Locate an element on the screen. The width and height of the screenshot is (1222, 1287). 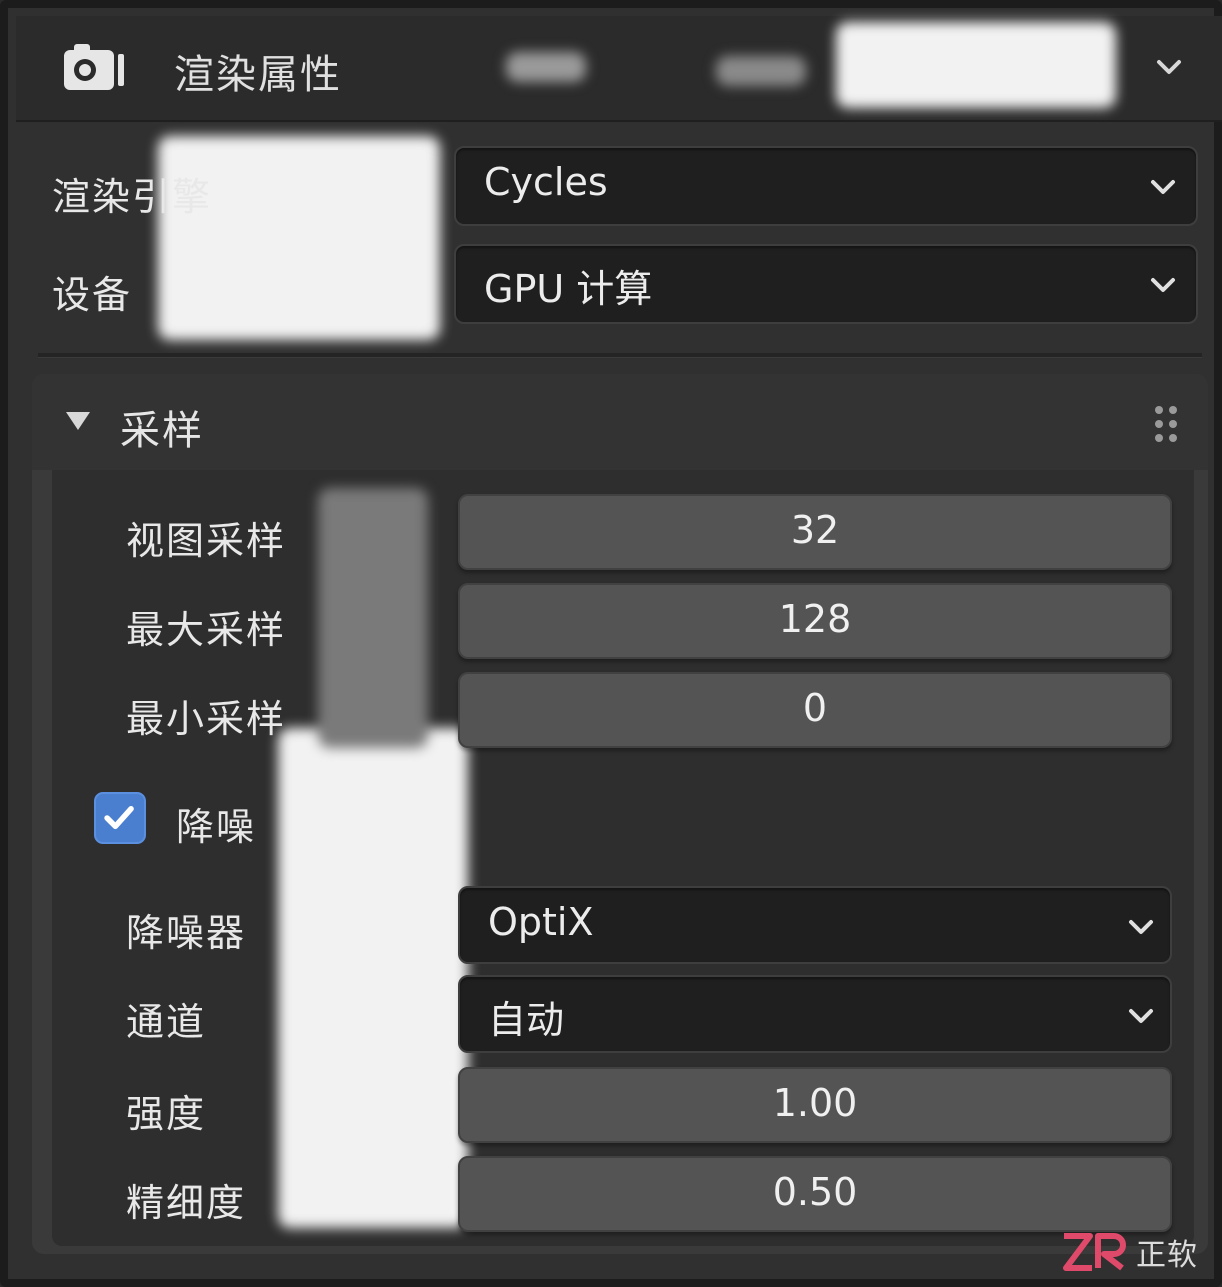
viewport-samples-field: 32 is located at coordinates (815, 532).